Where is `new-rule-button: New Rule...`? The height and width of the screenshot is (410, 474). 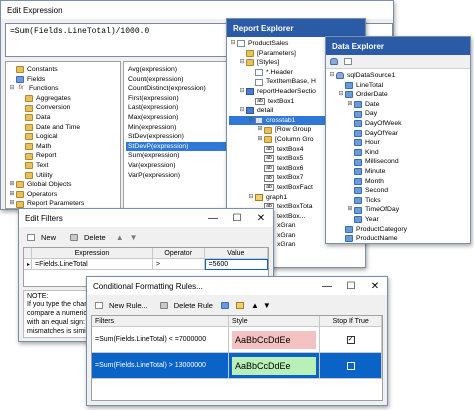
new-rule-button: New Rule... is located at coordinates (121, 305).